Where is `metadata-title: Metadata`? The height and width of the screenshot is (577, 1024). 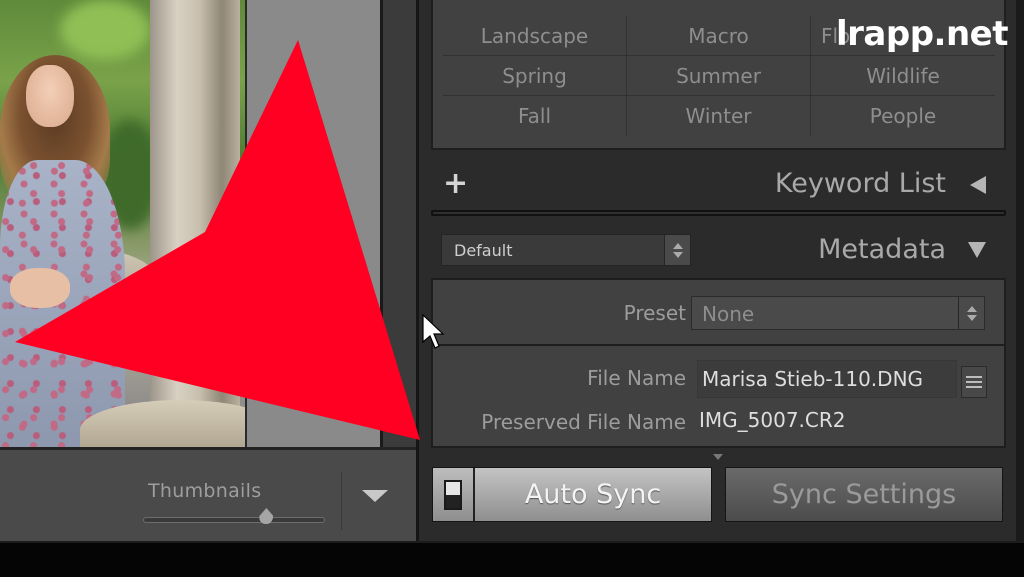
metadata-title: Metadata is located at coordinates (882, 249).